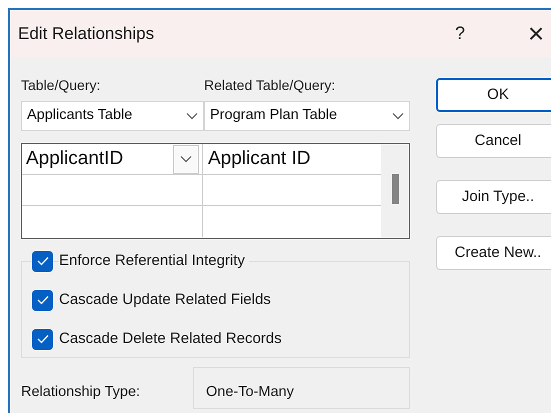 This screenshot has height=413, width=551. Describe the element at coordinates (493, 95) in the screenshot. I see `dialog-button: OK` at that location.